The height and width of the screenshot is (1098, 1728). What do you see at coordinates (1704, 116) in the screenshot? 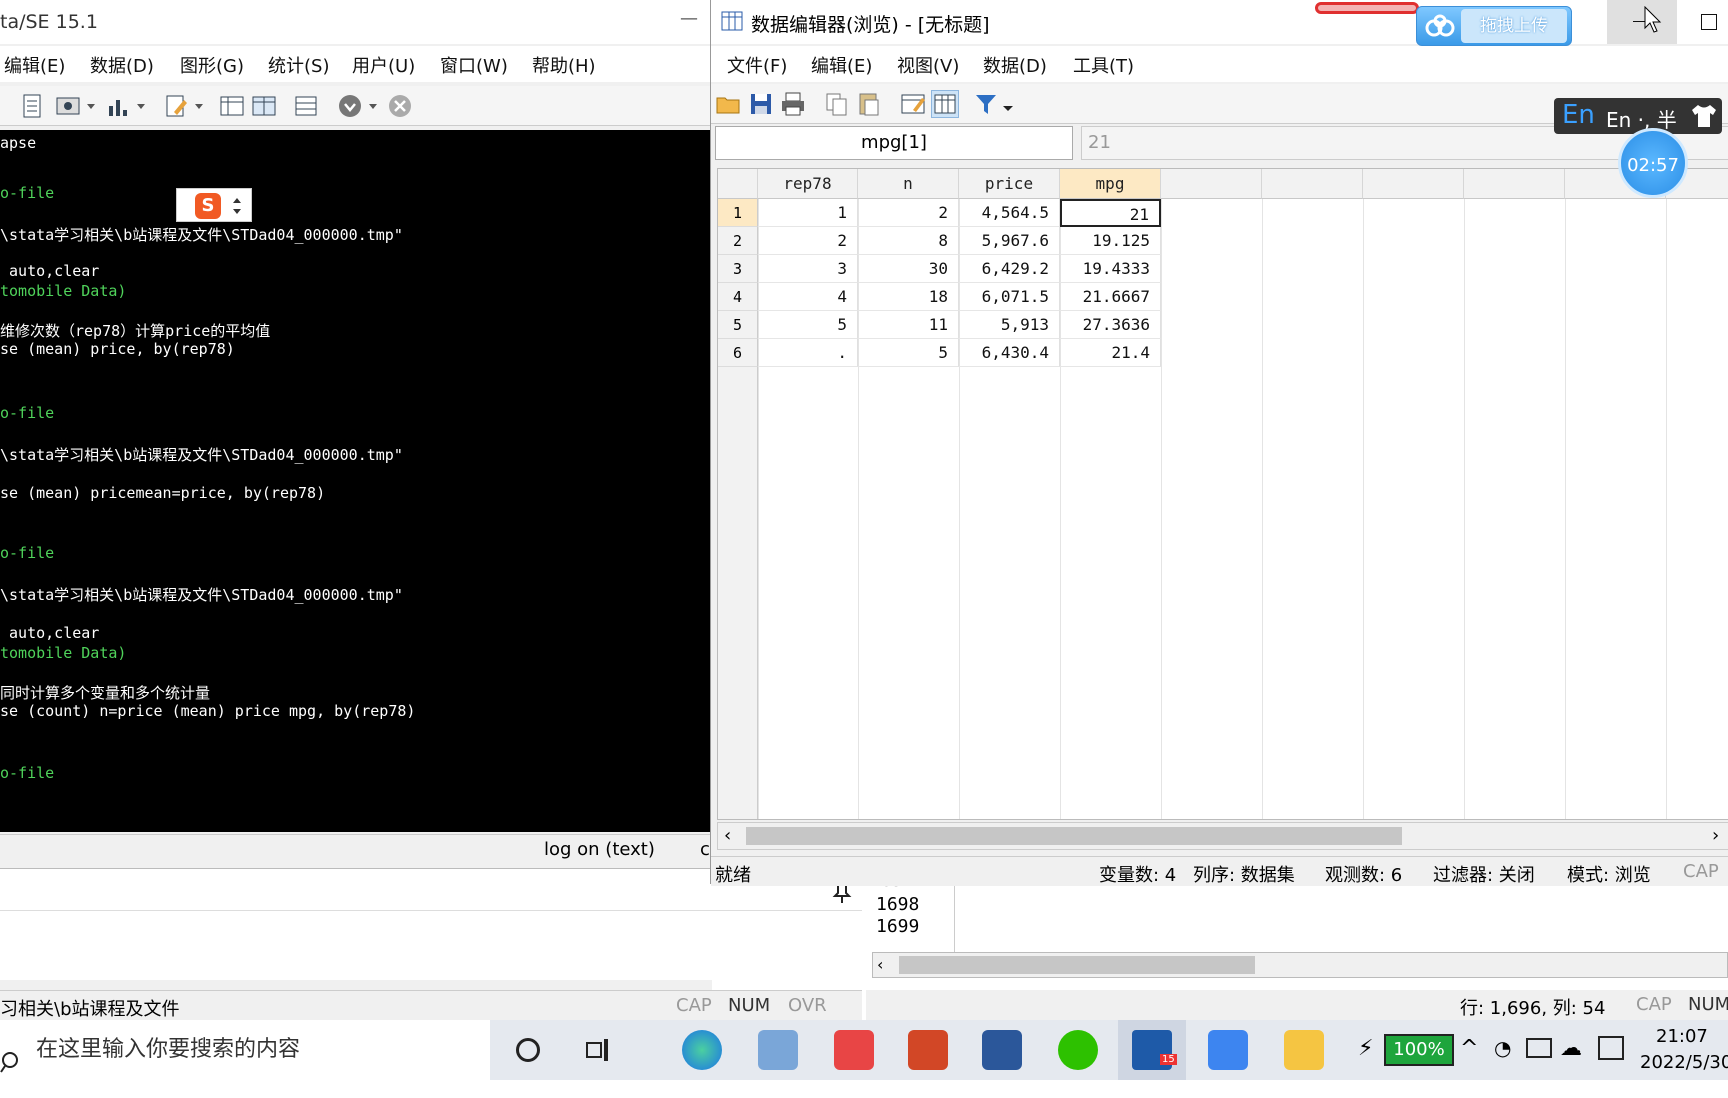
I see `skin-shirt-icon` at bounding box center [1704, 116].